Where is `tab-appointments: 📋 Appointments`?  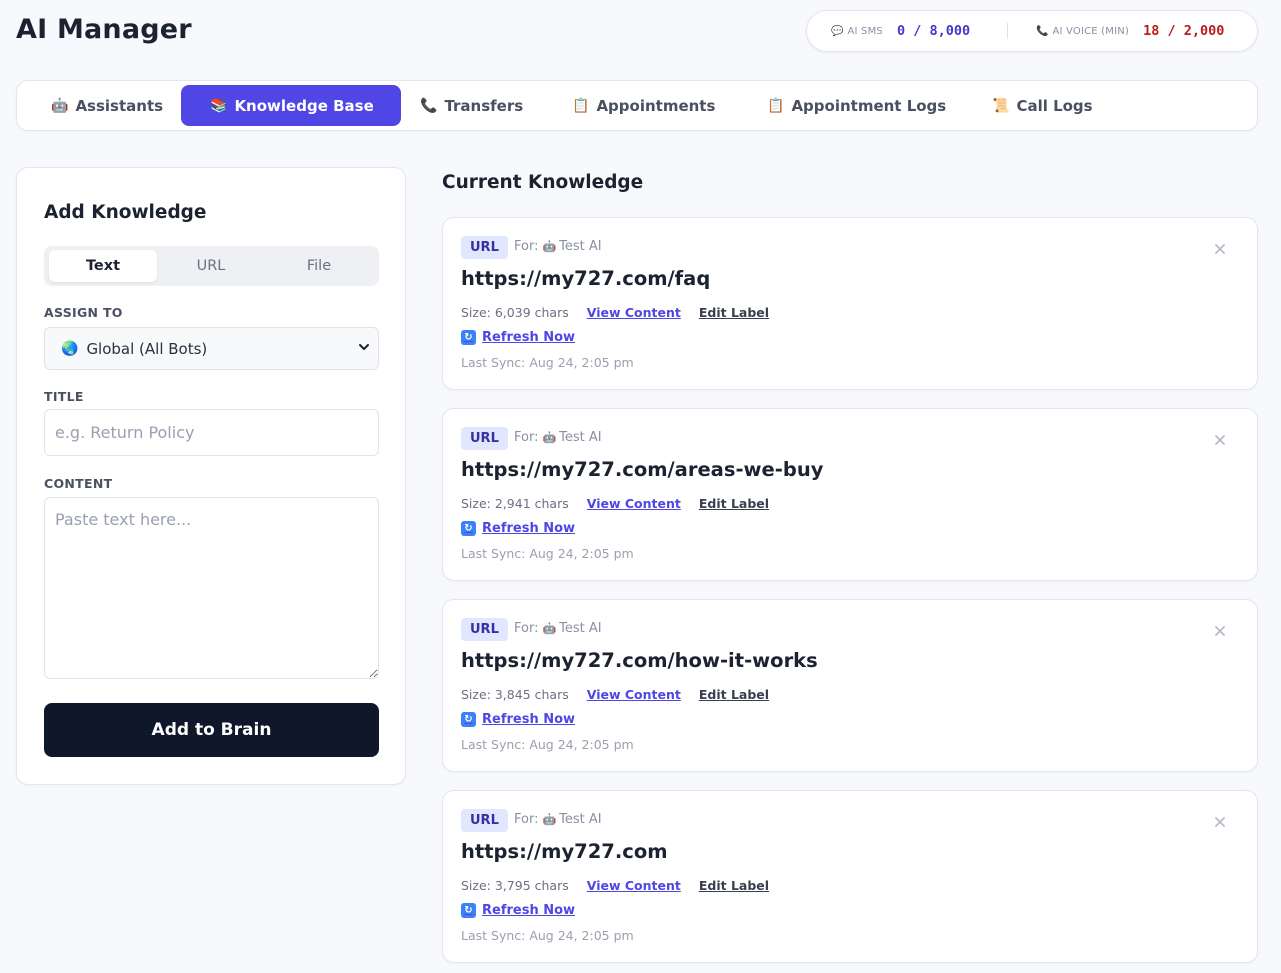
tab-appointments: 📋 Appointments is located at coordinates (636, 105).